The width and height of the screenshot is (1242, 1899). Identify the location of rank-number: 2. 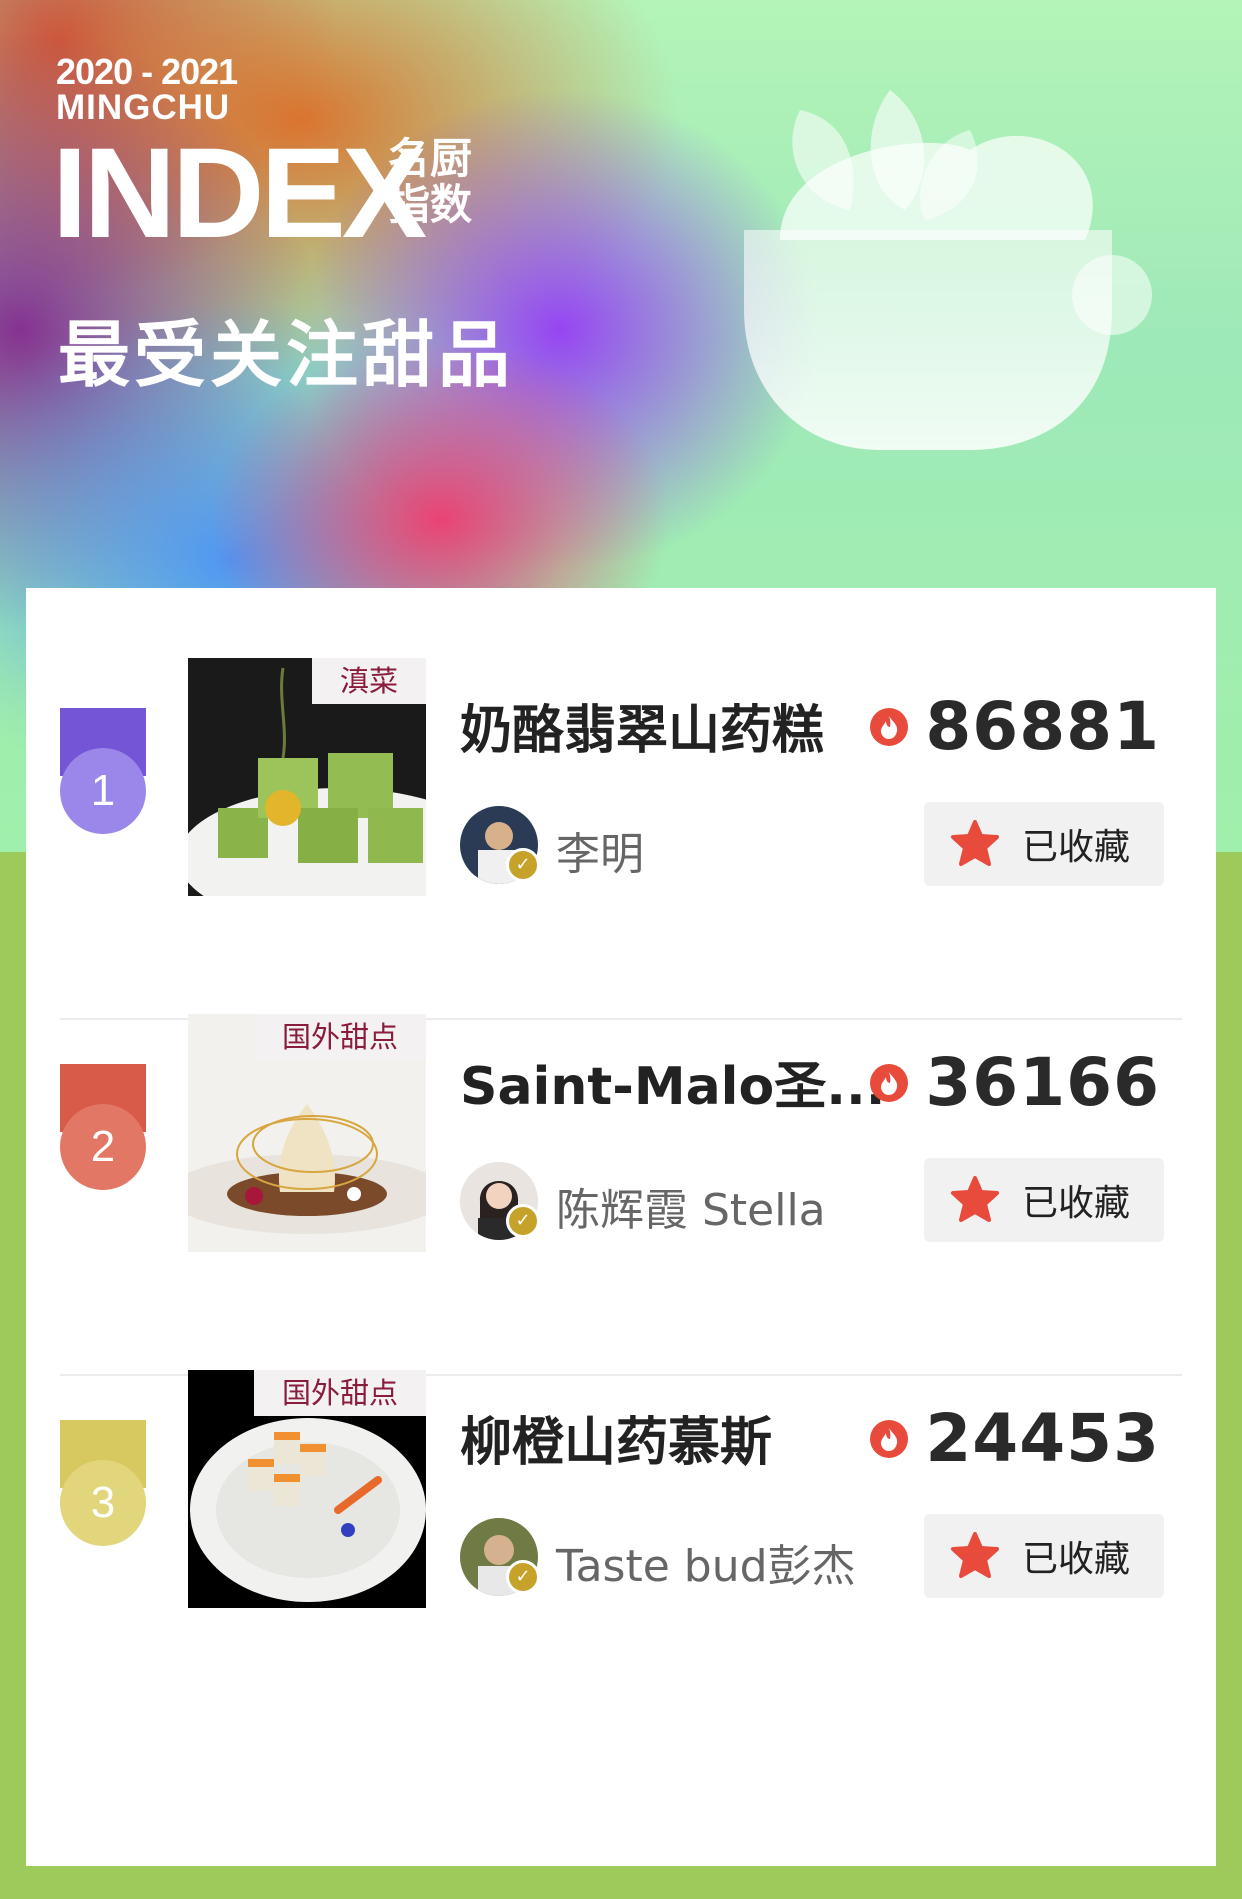
(103, 1147).